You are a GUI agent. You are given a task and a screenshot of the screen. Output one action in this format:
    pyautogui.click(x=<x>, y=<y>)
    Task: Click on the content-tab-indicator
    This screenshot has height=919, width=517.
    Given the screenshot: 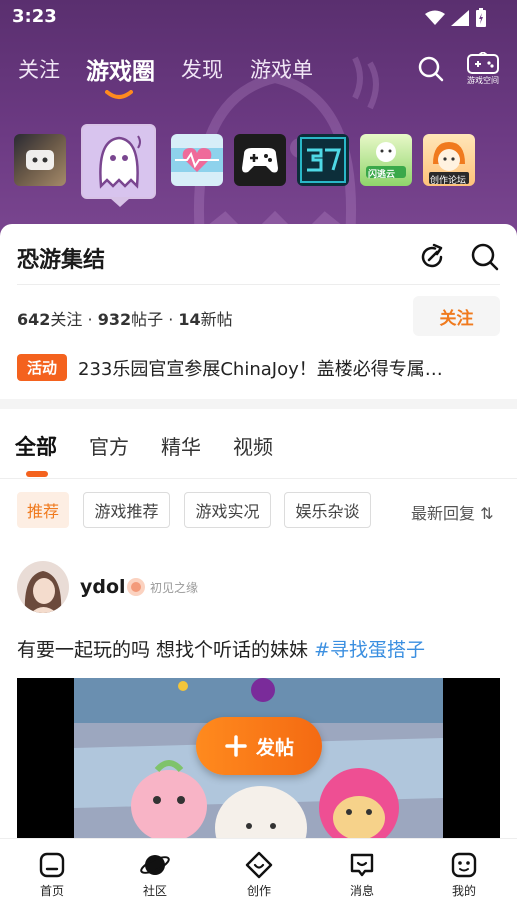 What is the action you would take?
    pyautogui.click(x=37, y=474)
    